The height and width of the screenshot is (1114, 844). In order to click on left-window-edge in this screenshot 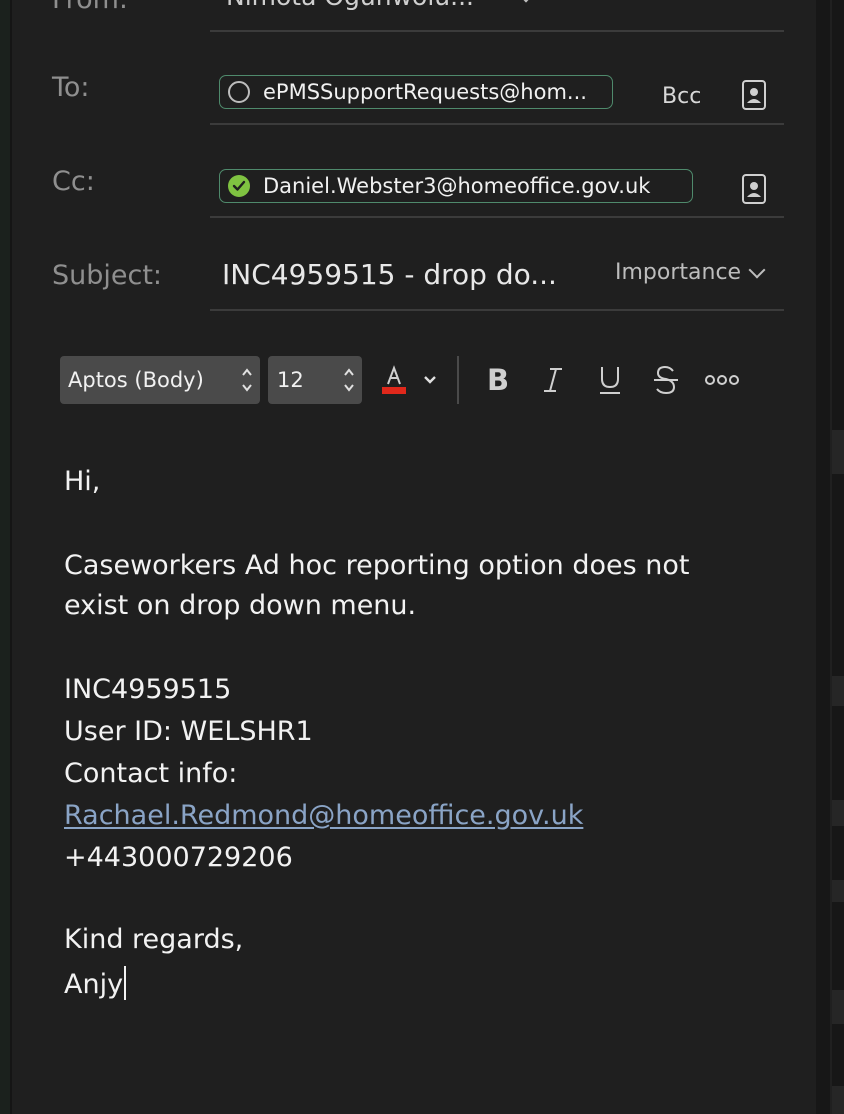, I will do `click(6, 557)`.